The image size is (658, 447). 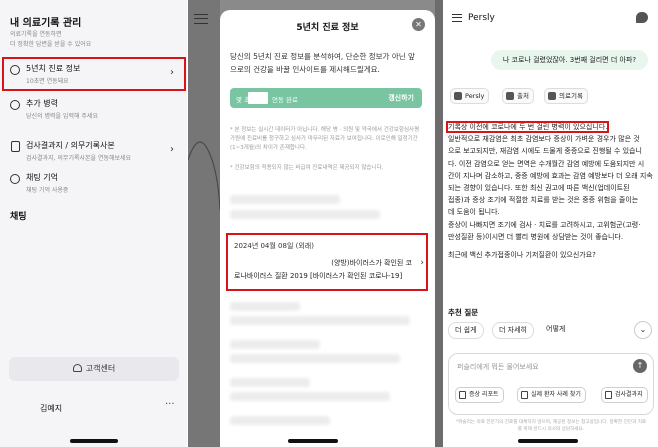 What do you see at coordinates (466, 330) in the screenshot?
I see `suggested-question: 더 쉽게` at bounding box center [466, 330].